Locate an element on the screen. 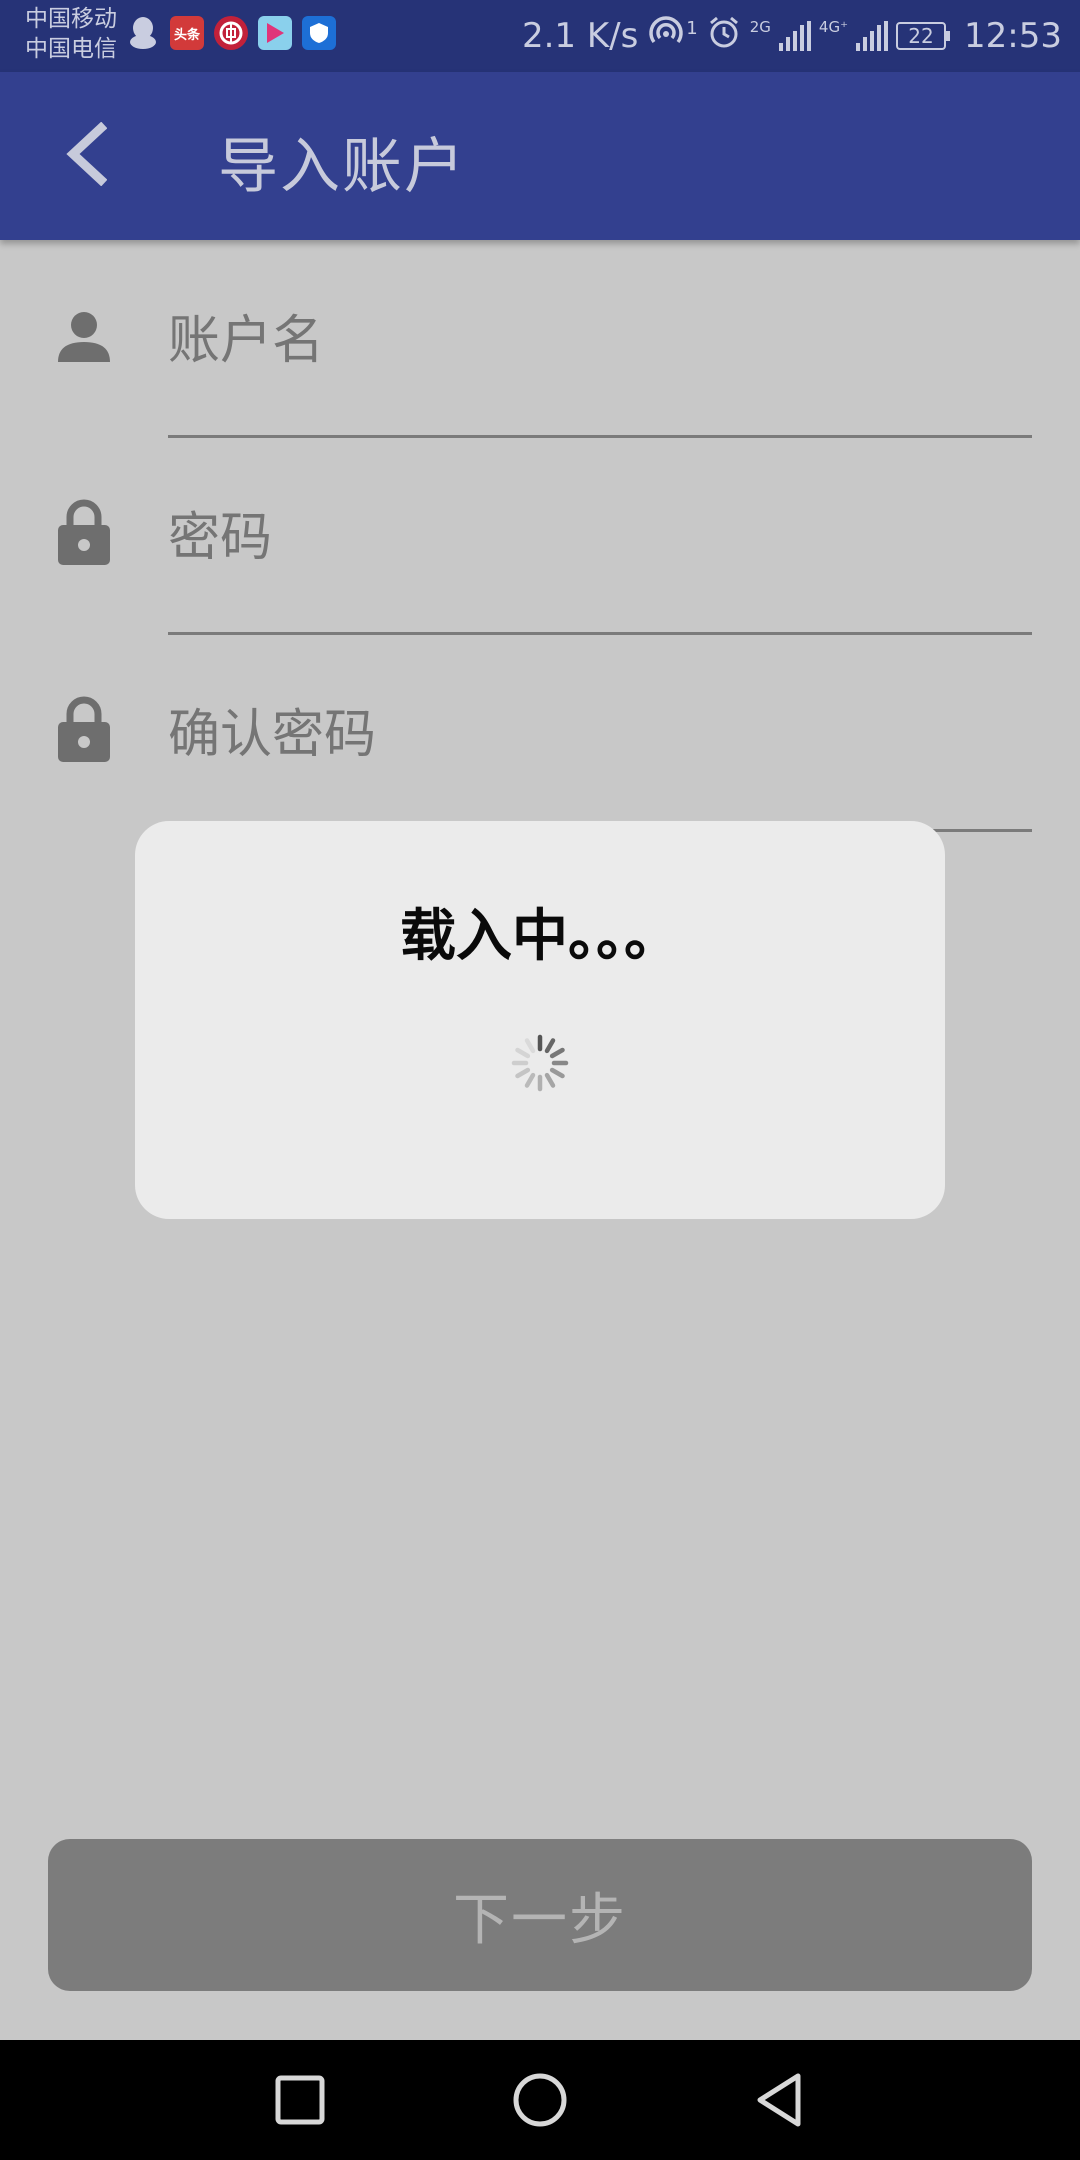 This screenshot has width=1080, height=2160. bank-icon is located at coordinates (231, 33).